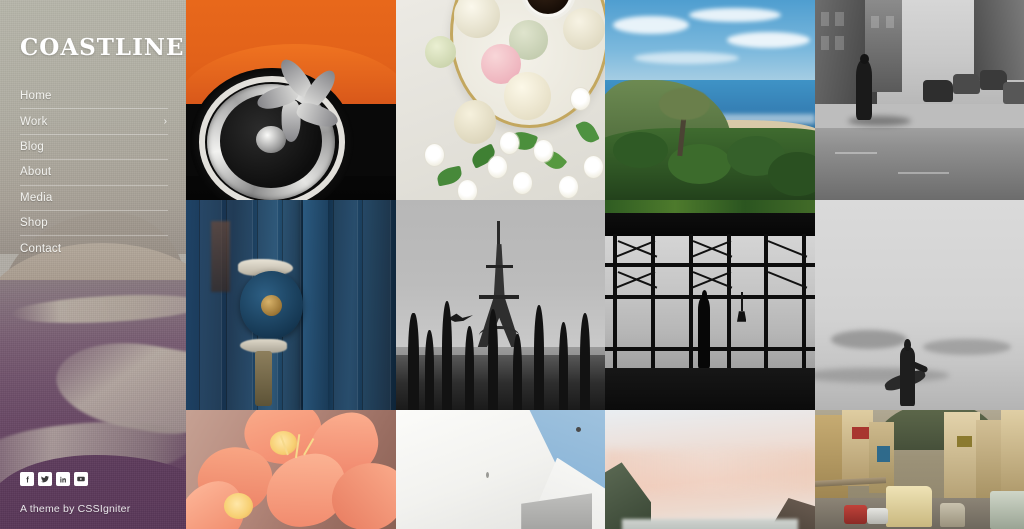  I want to click on floor, so click(710, 389).